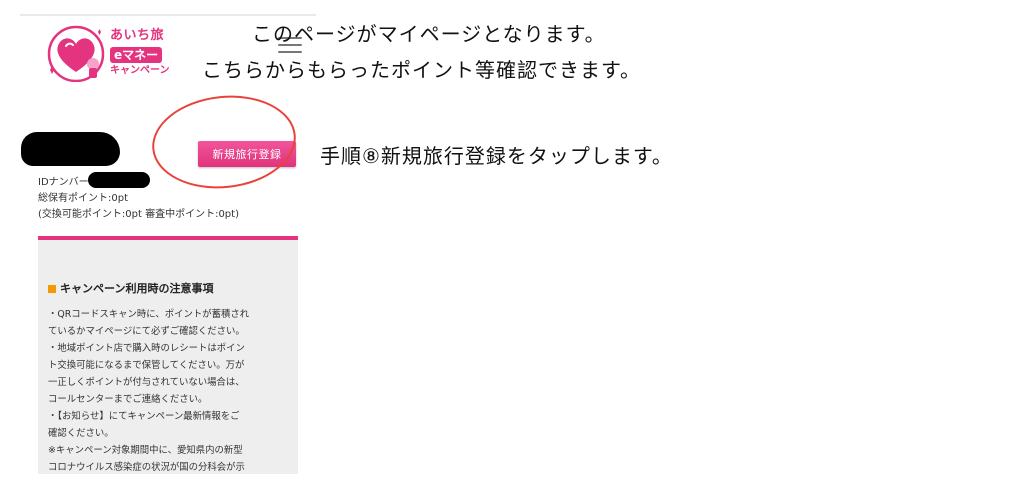  Describe the element at coordinates (146, 365) in the screenshot. I see `notice-line: ト交換可能になるまで保管してください。万が` at that location.